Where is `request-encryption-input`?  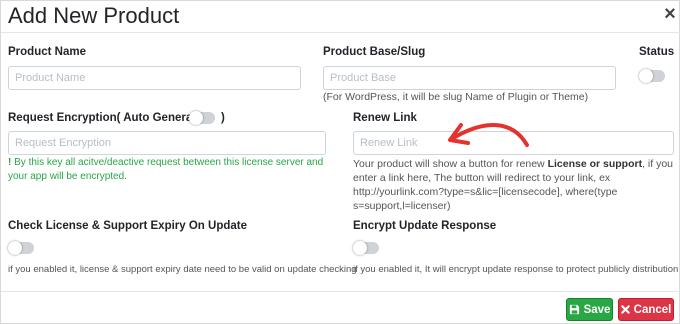 request-encryption-input is located at coordinates (167, 143).